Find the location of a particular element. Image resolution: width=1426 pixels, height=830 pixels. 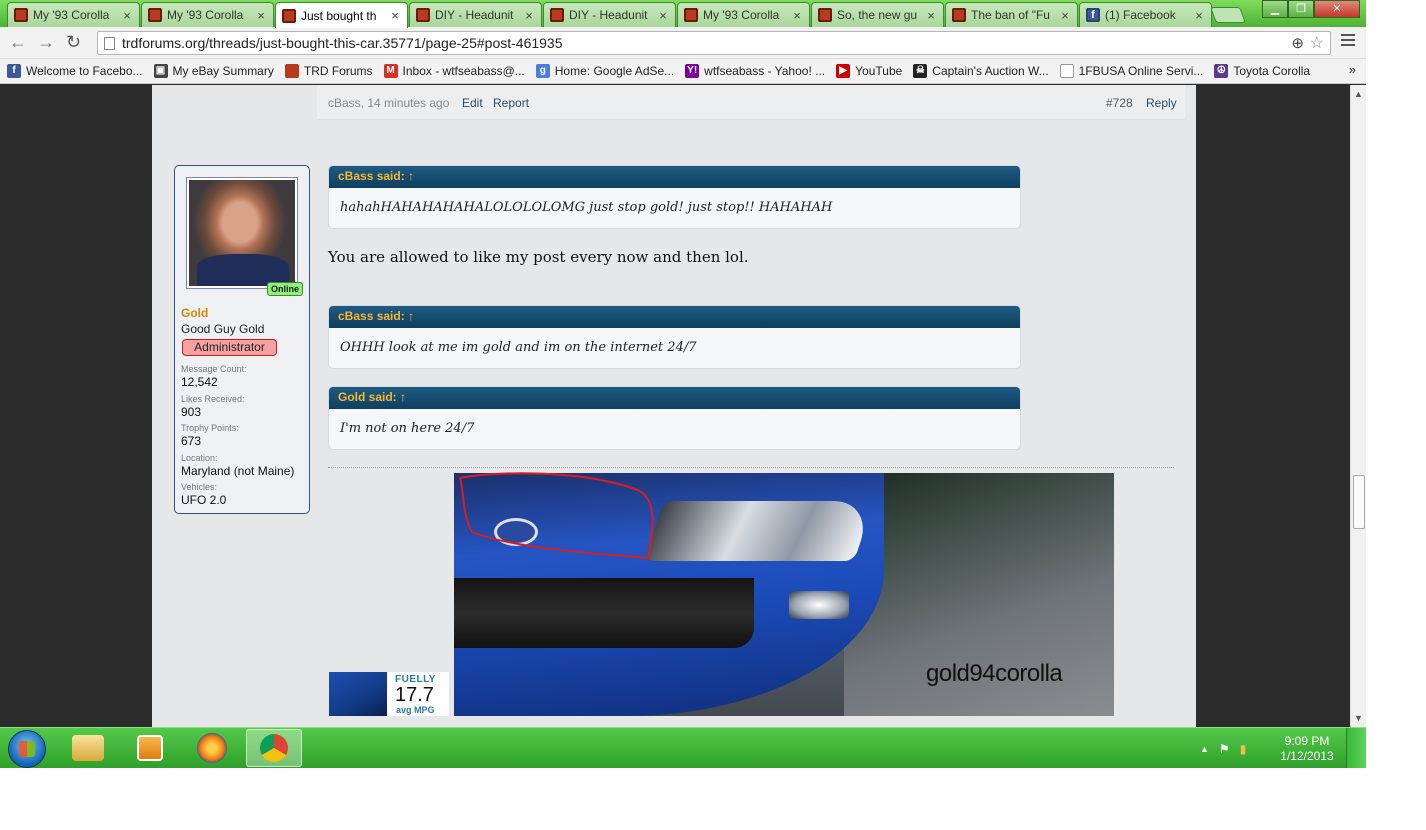

back-arrow-icon: ← is located at coordinates (18, 42).